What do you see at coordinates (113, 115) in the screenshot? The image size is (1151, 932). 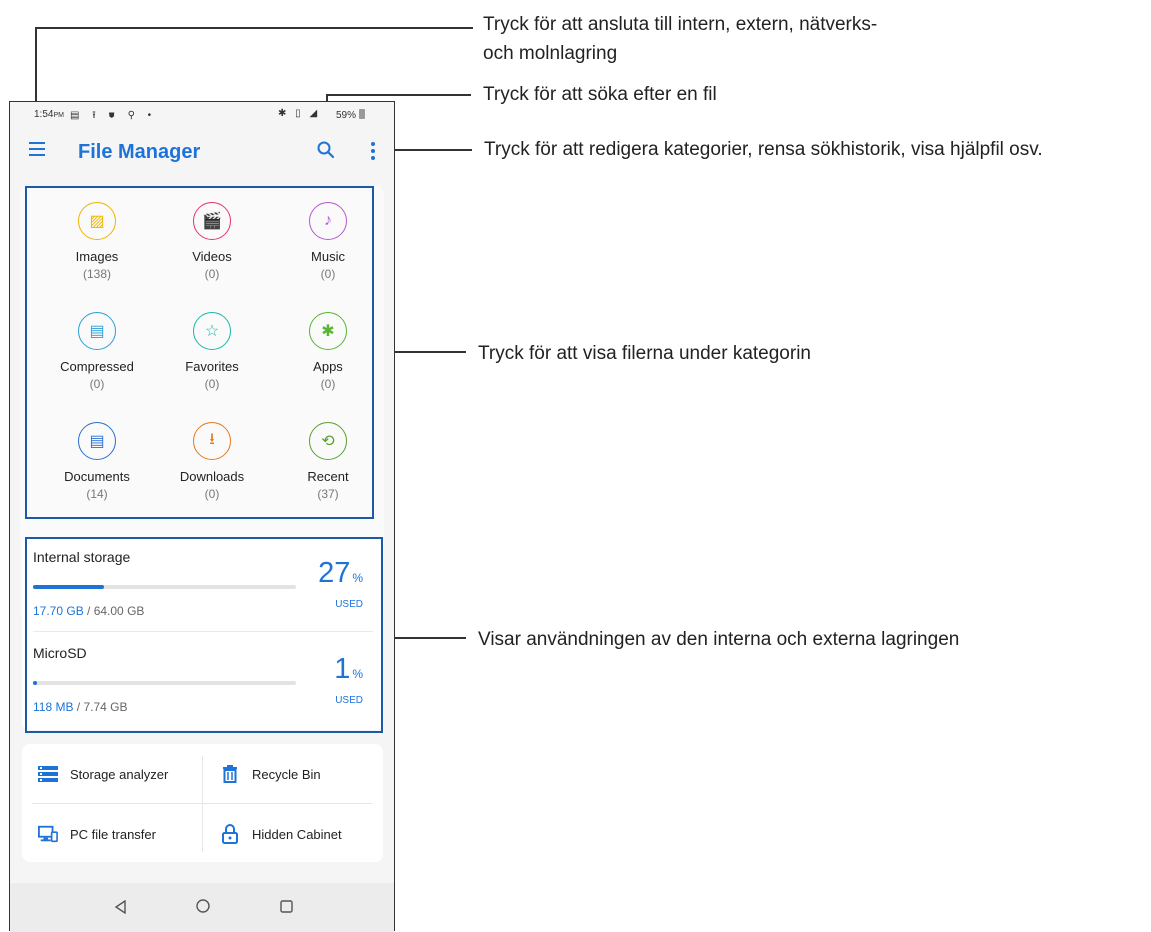 I see `notification-icons: ▤ ⭱ ⛊ ⚲ •` at bounding box center [113, 115].